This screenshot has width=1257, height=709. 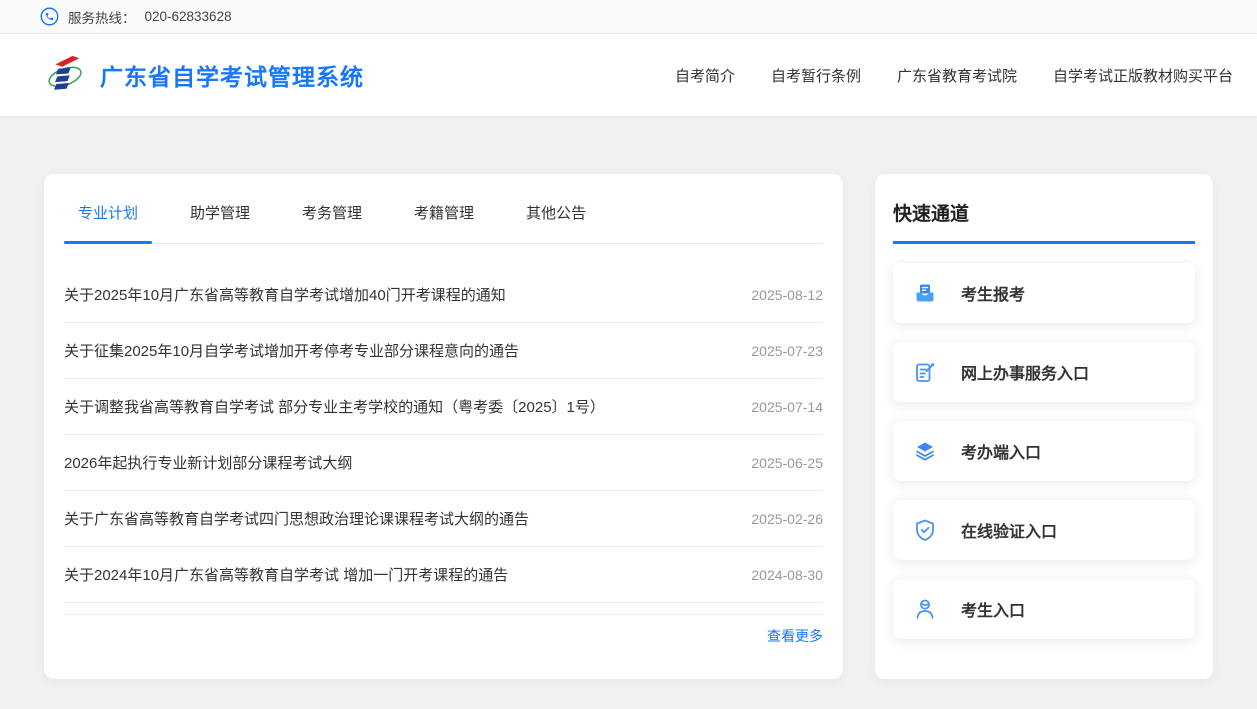 What do you see at coordinates (1001, 453) in the screenshot?
I see `quick-item-label: 考办端入口` at bounding box center [1001, 453].